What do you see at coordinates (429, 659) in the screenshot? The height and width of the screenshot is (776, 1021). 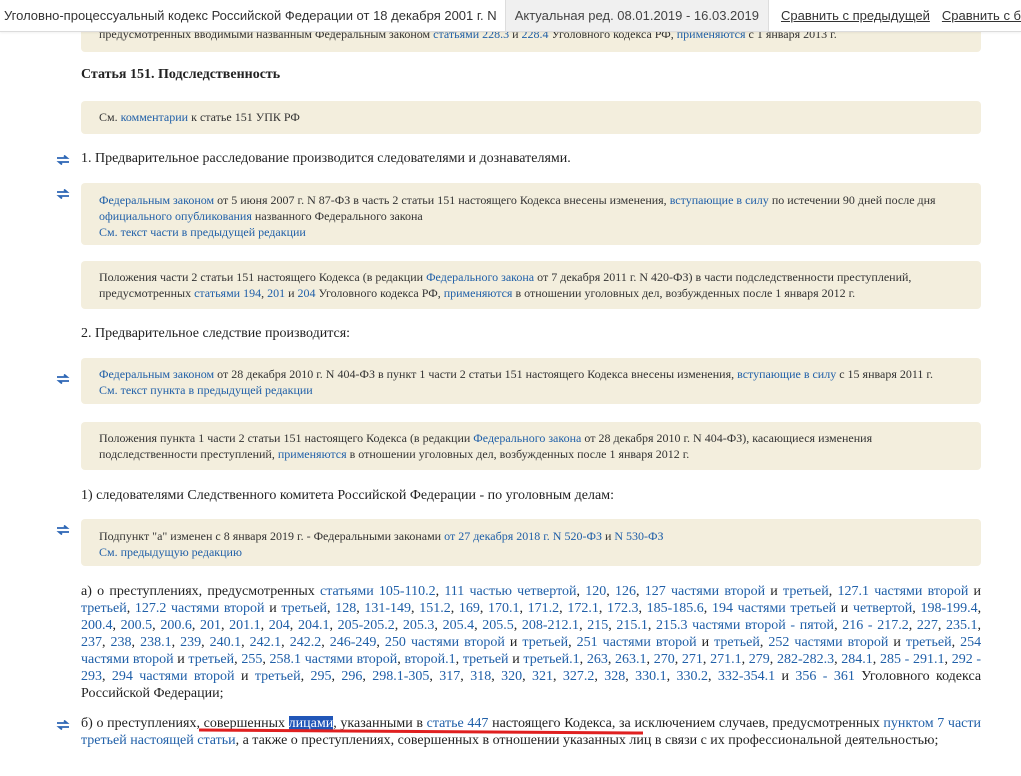 I see `article-link: второй.1` at bounding box center [429, 659].